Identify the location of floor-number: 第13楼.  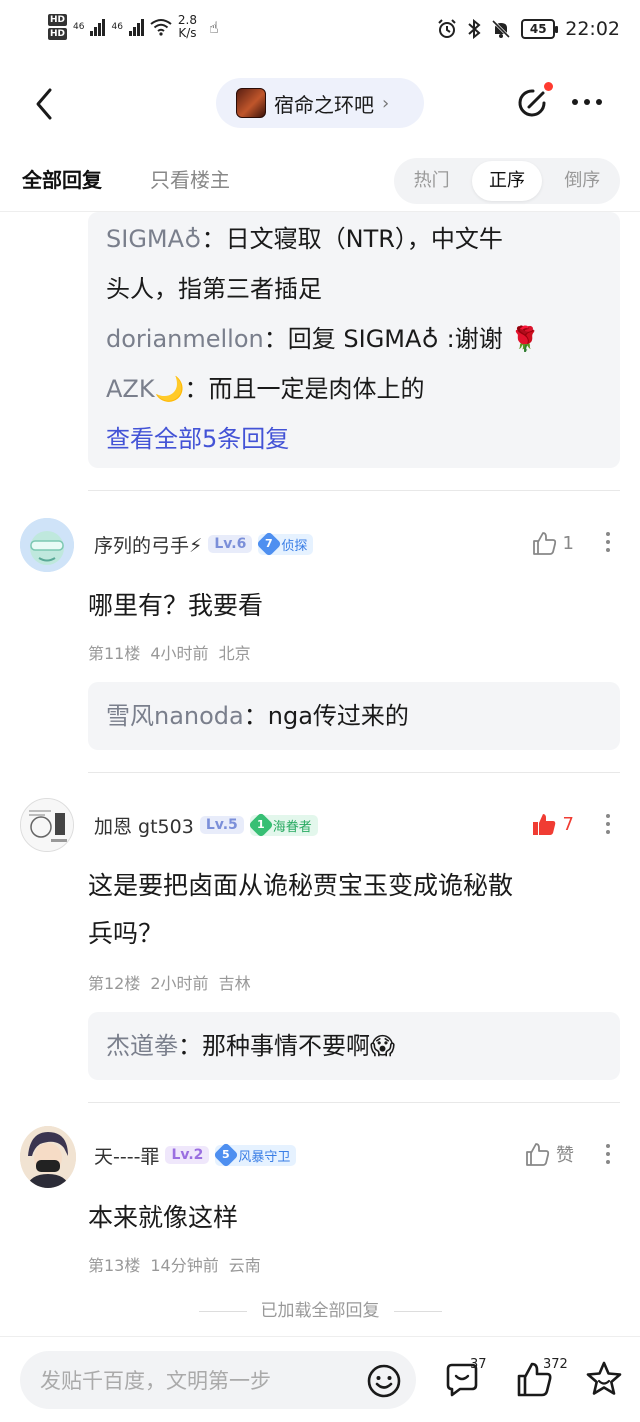
(114, 1265).